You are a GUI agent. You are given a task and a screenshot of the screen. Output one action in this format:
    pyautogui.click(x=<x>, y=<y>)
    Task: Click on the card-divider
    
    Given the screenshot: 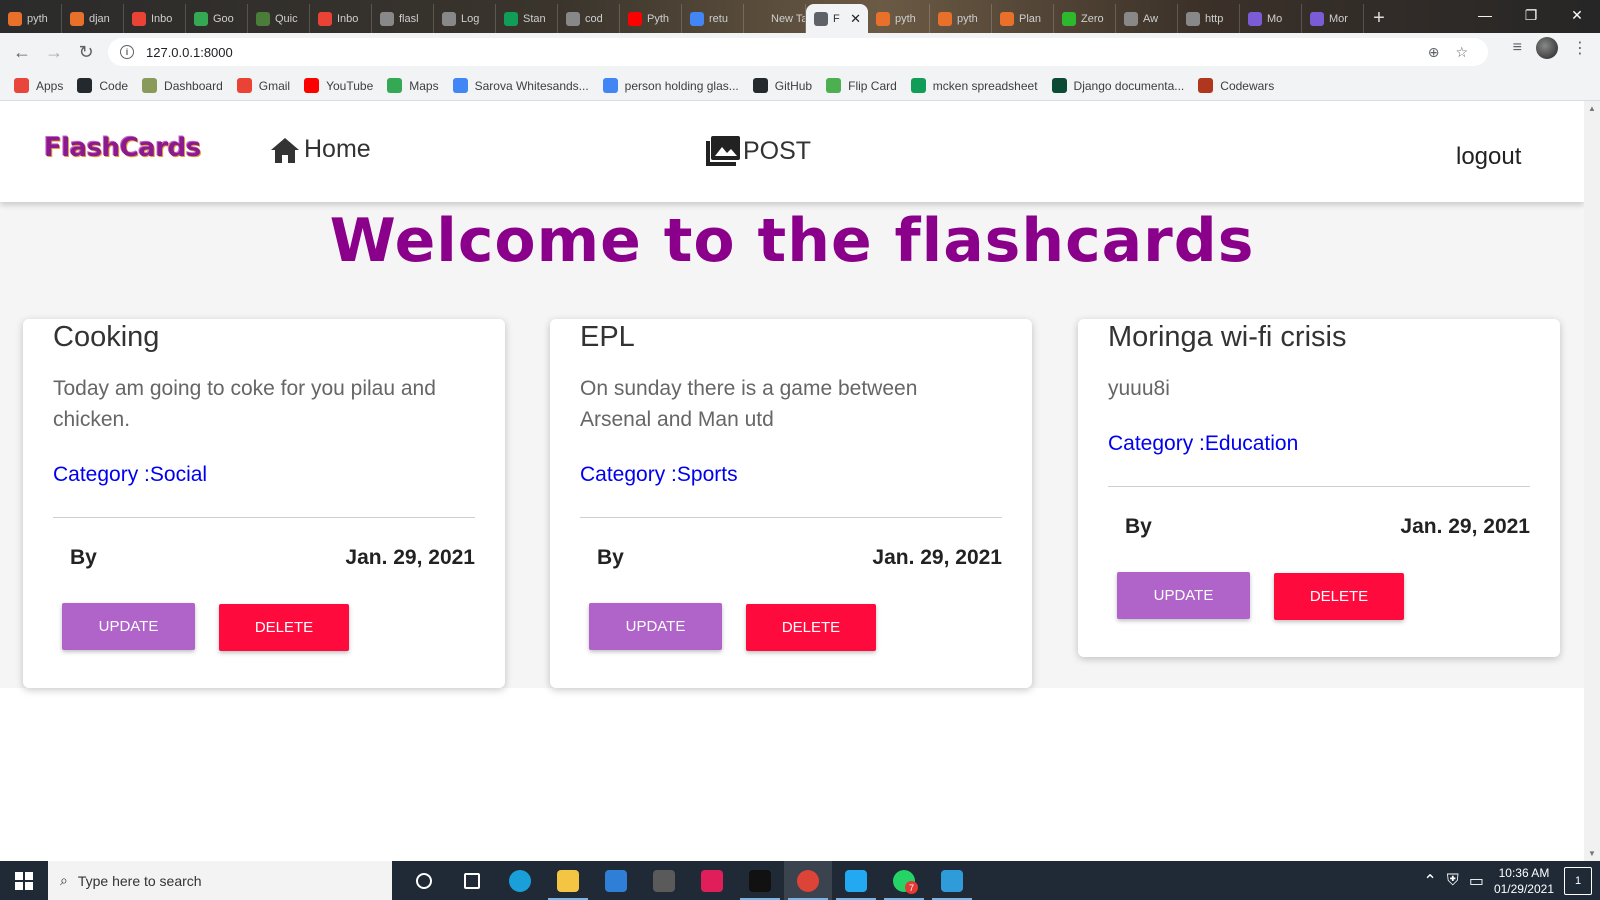 What is the action you would take?
    pyautogui.click(x=791, y=517)
    